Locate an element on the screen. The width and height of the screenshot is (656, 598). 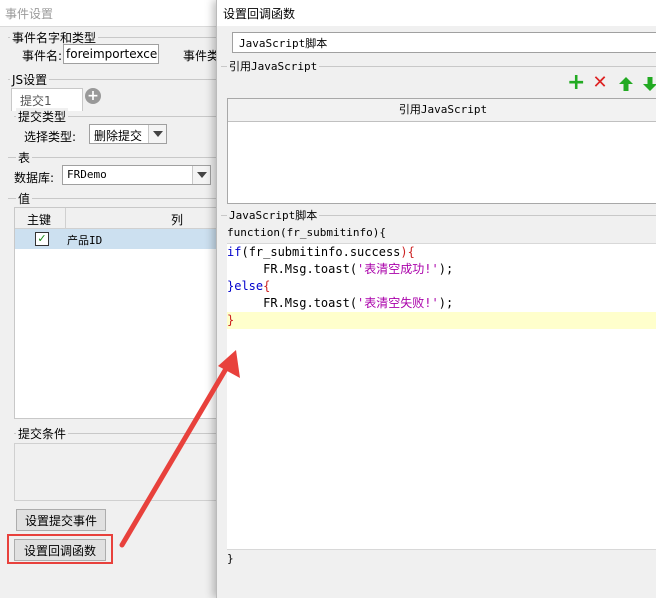
row-column-value: 产品ID is located at coordinates (85, 240).